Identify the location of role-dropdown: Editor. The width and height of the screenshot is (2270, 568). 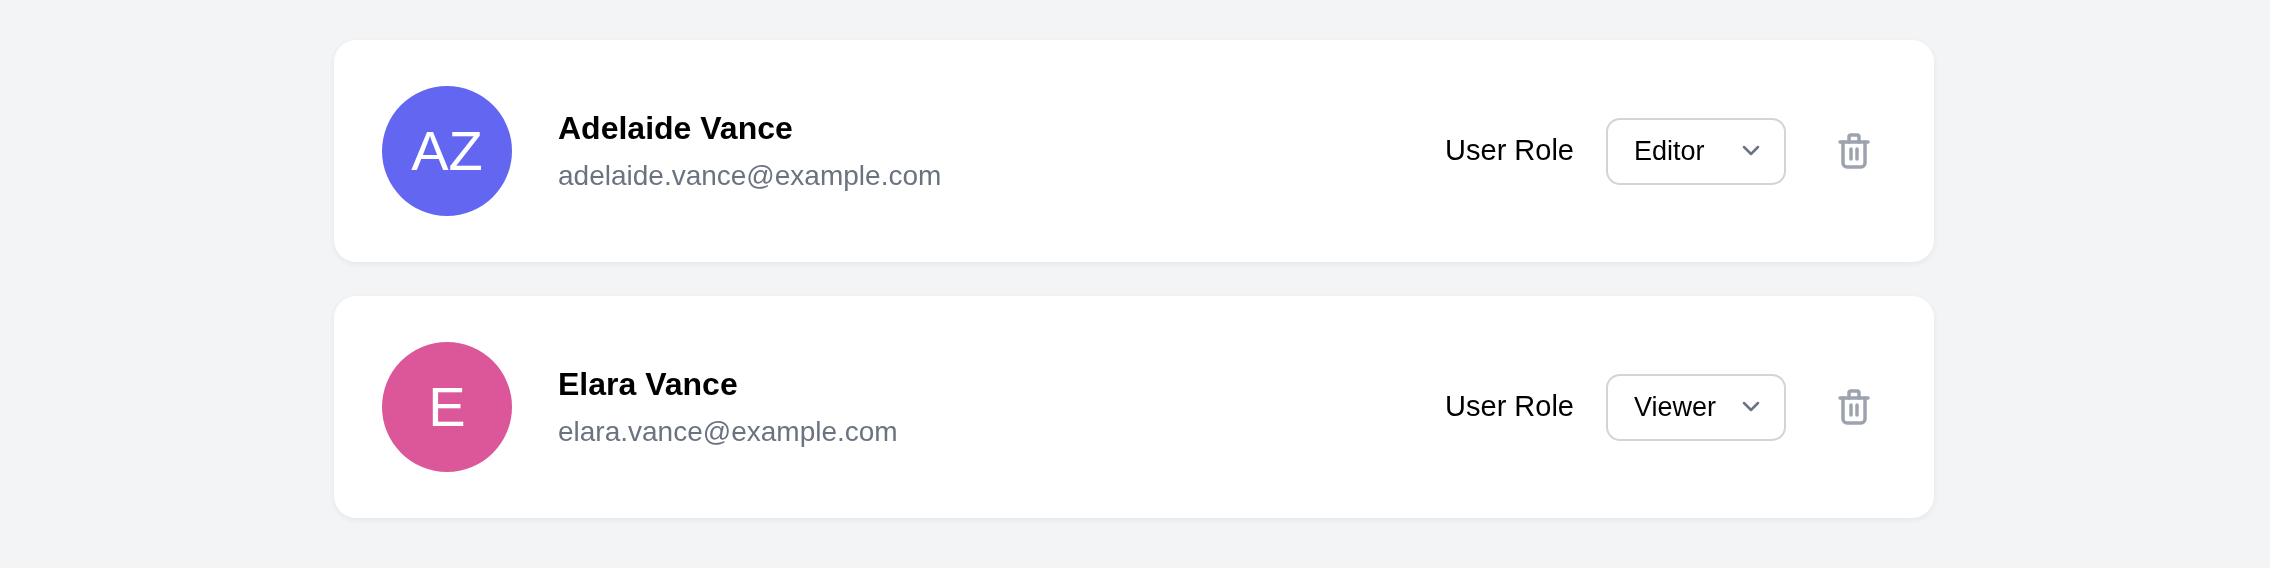
(1696, 151).